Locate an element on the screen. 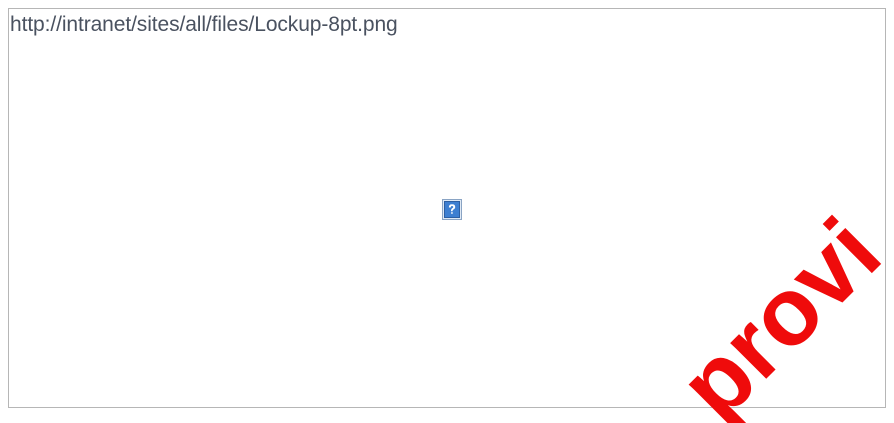  broken-image-question-icon is located at coordinates (452, 209).